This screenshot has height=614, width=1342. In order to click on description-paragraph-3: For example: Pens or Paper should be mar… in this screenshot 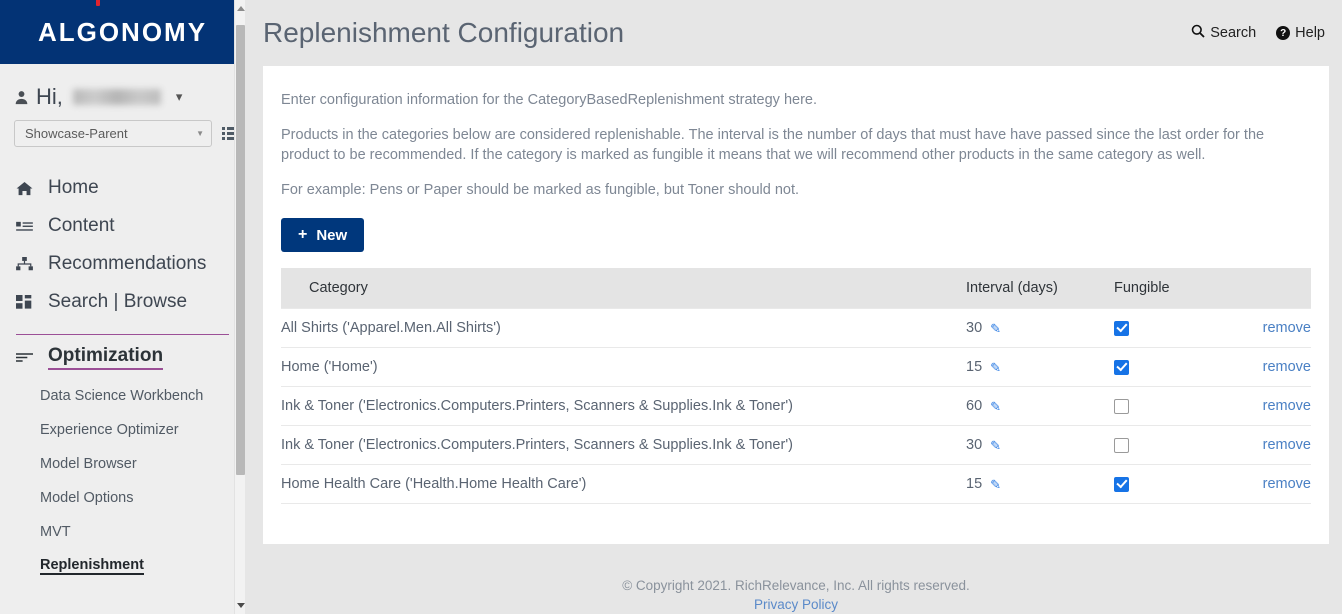, I will do `click(540, 190)`.